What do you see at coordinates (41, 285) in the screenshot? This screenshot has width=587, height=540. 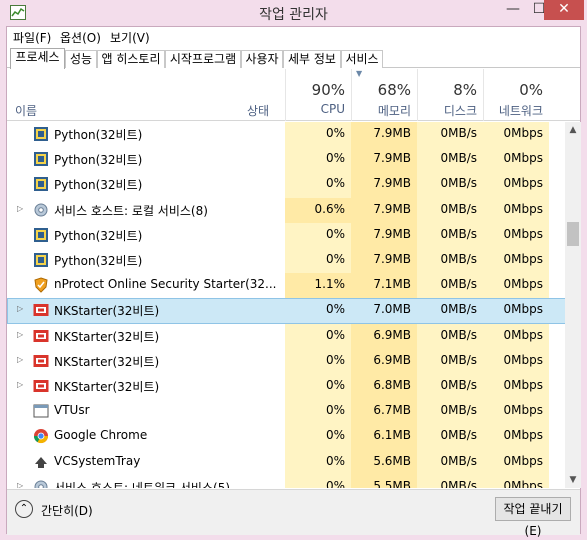 I see `nprotect-shield-icon` at bounding box center [41, 285].